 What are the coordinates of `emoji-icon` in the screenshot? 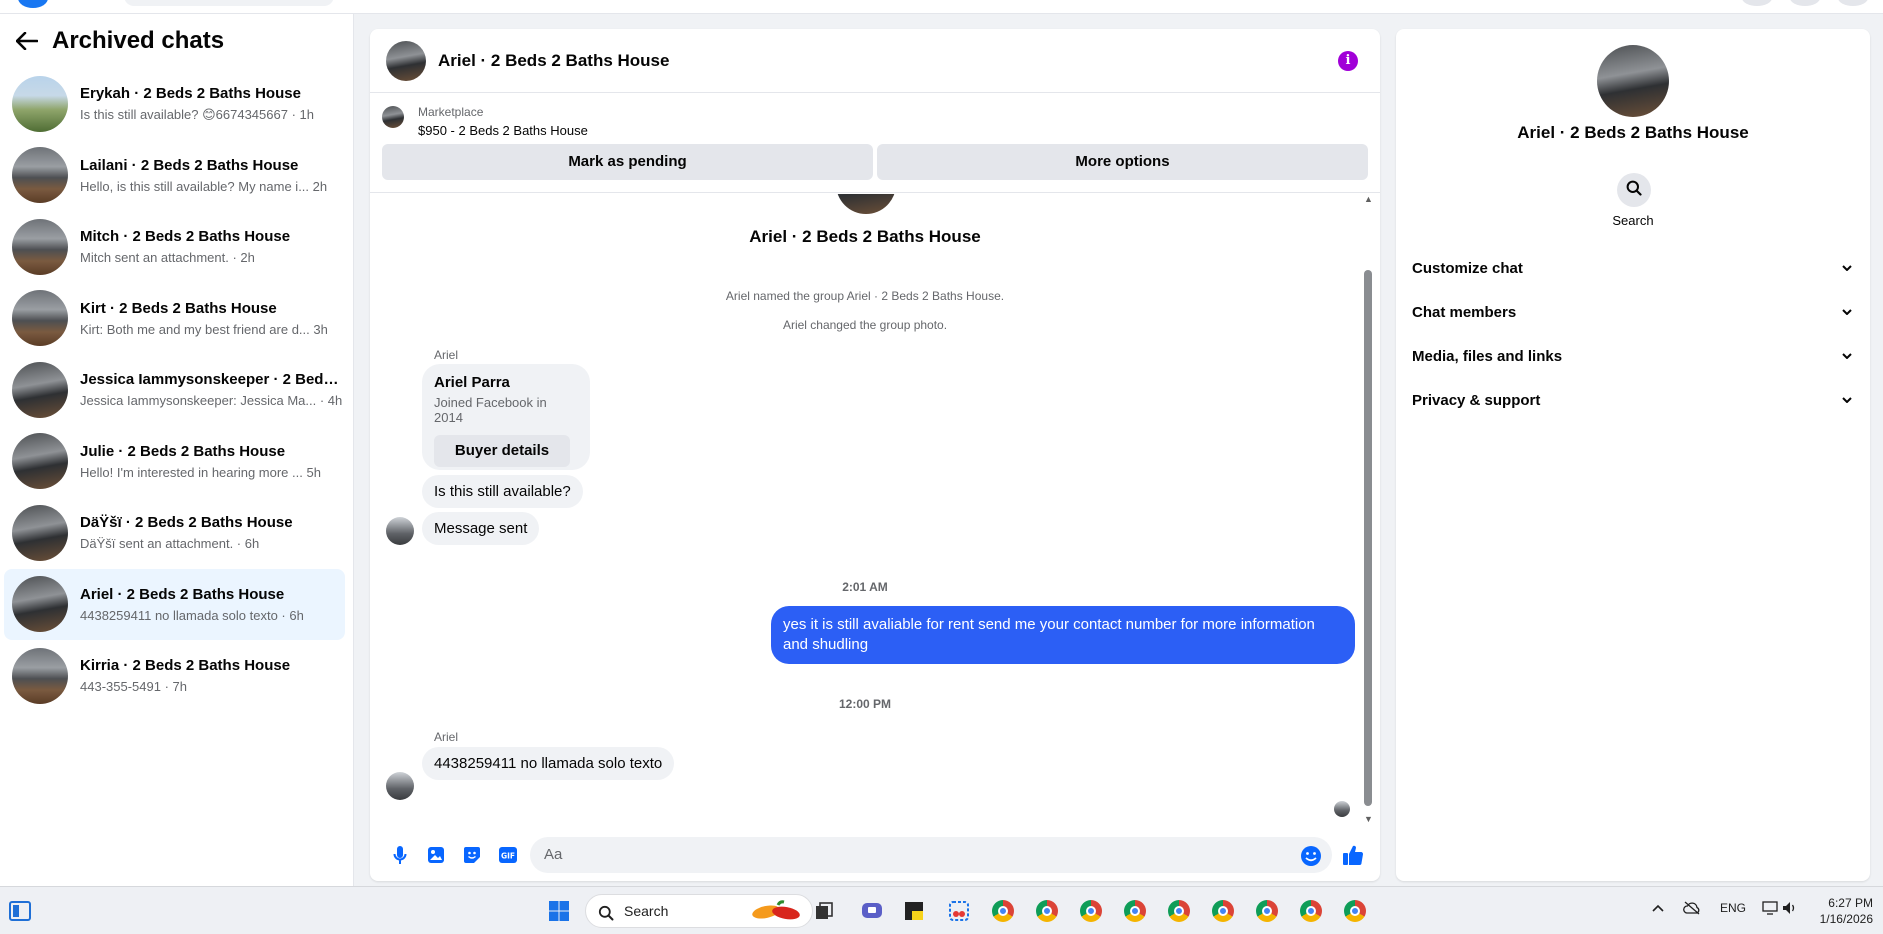 It's located at (1311, 858).